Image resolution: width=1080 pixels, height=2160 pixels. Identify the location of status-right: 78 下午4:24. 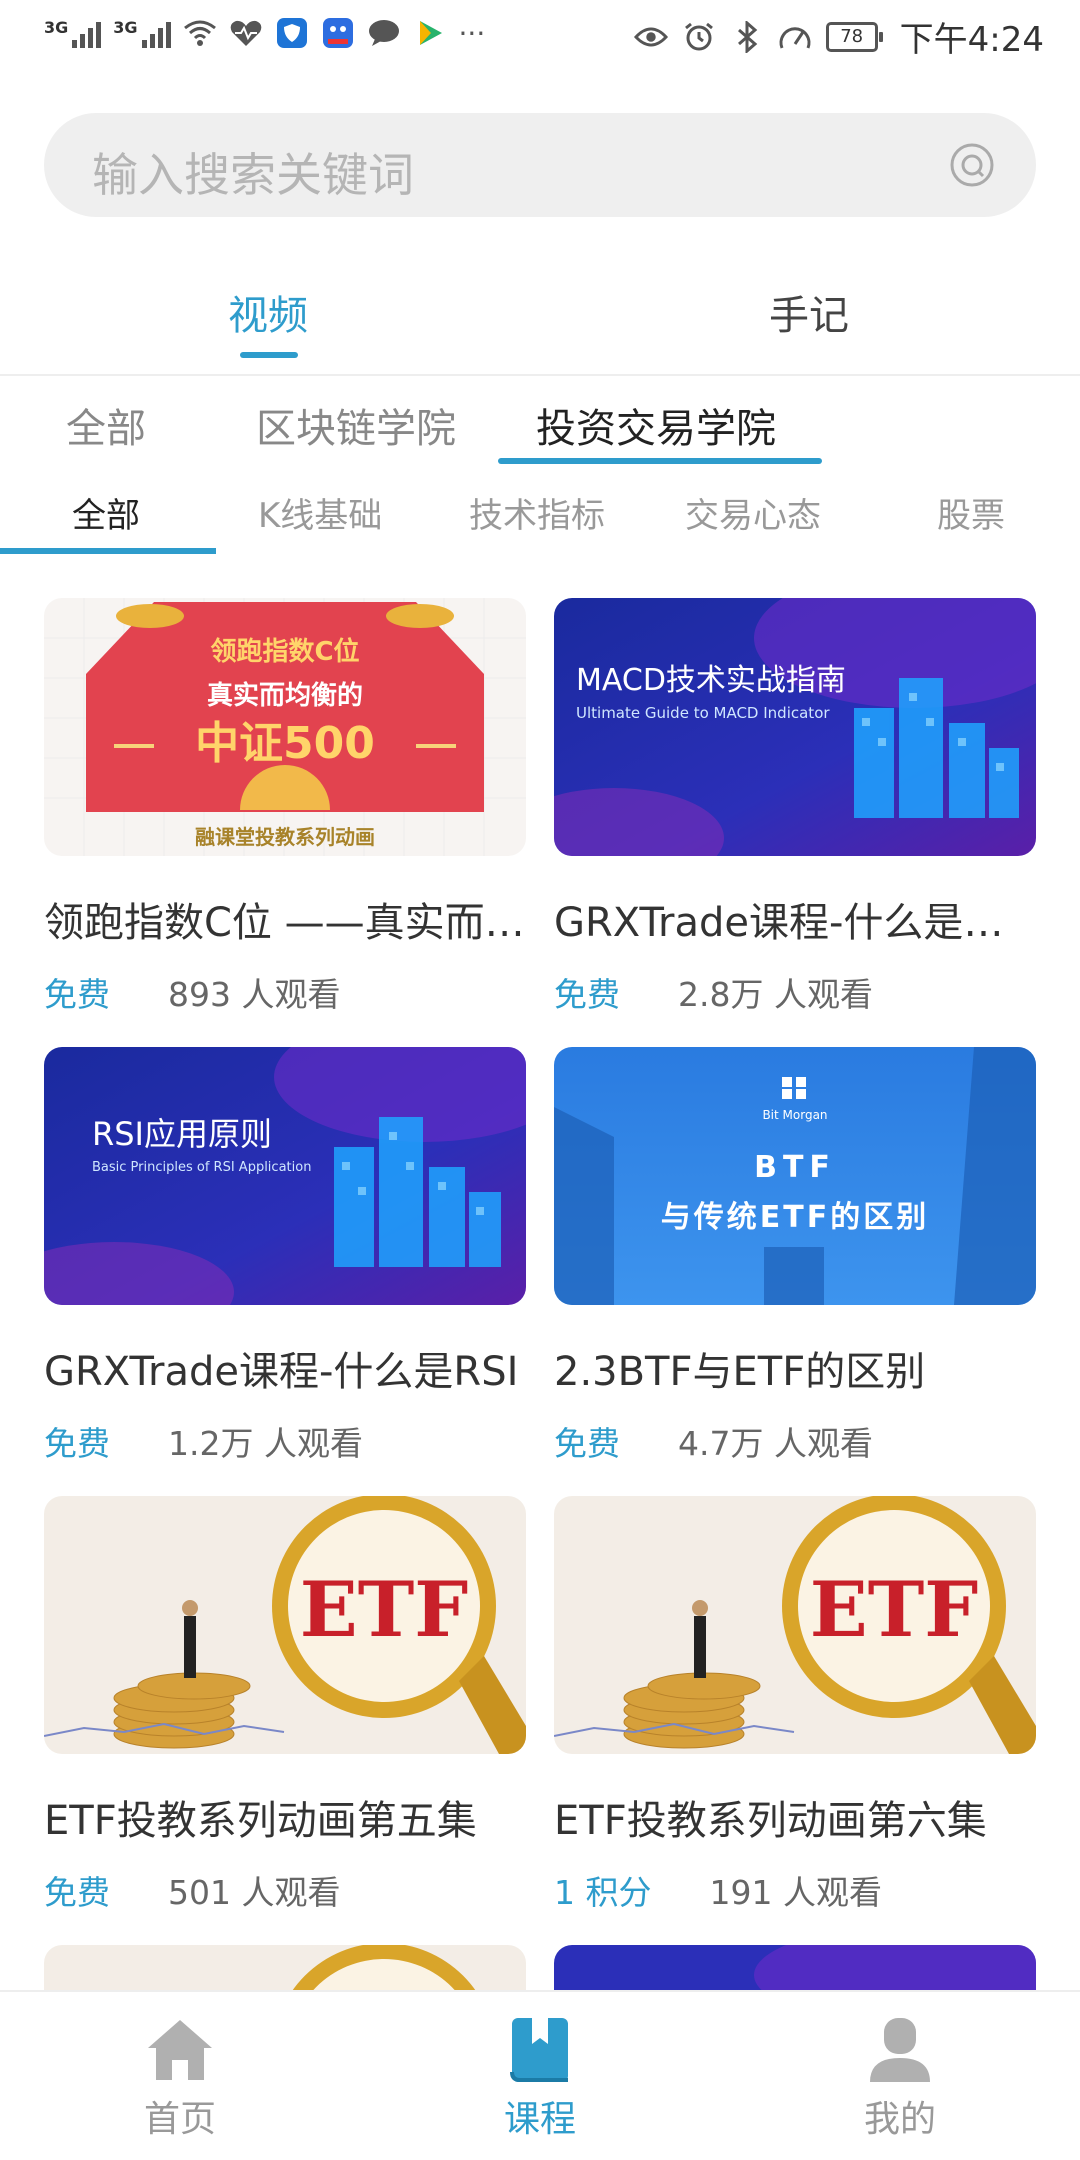
(838, 36).